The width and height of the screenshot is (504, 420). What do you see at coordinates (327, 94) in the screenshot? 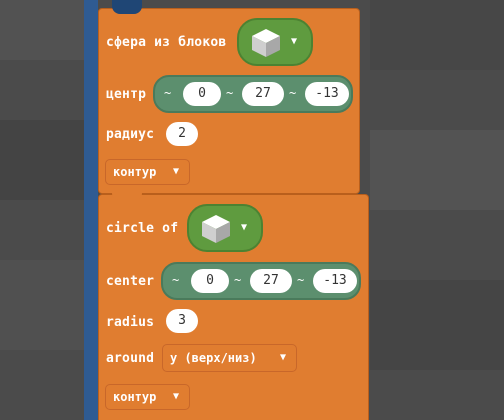
I see `block1-center-z-input: -13` at bounding box center [327, 94].